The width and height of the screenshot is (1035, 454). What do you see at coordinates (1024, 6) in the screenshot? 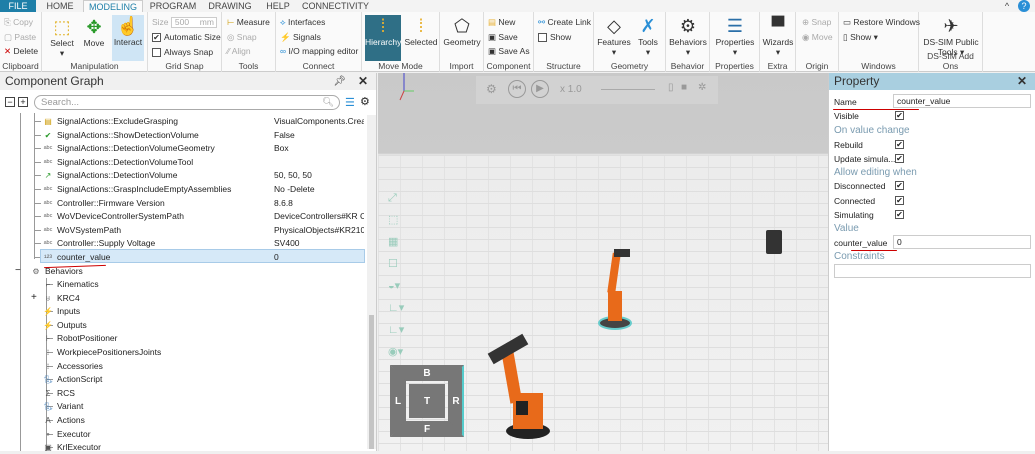
I see `help-icon: ?` at bounding box center [1024, 6].